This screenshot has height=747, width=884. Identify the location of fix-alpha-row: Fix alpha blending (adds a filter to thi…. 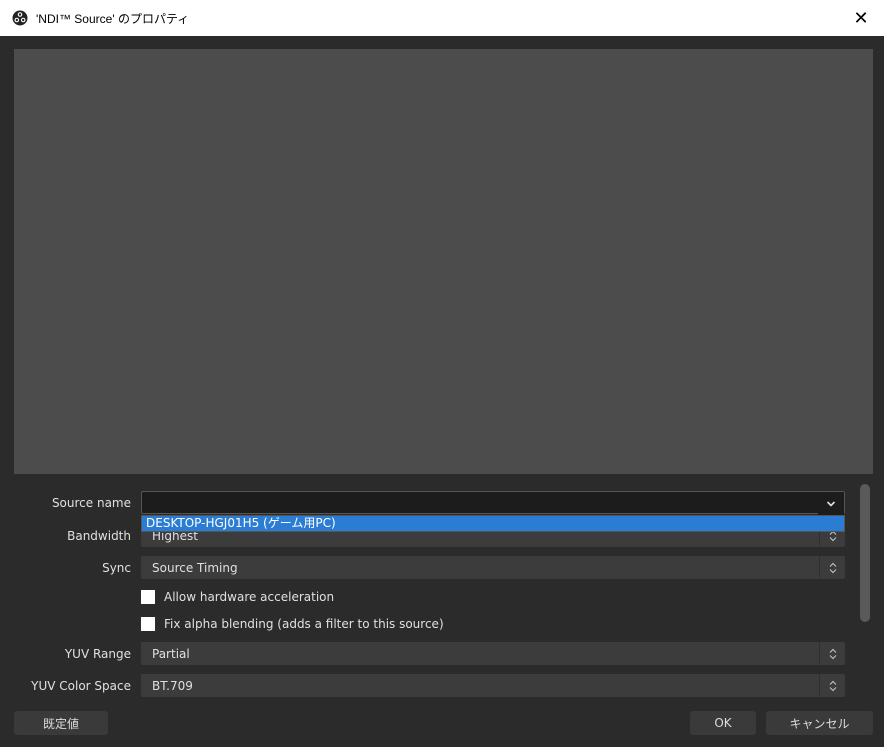
(292, 624).